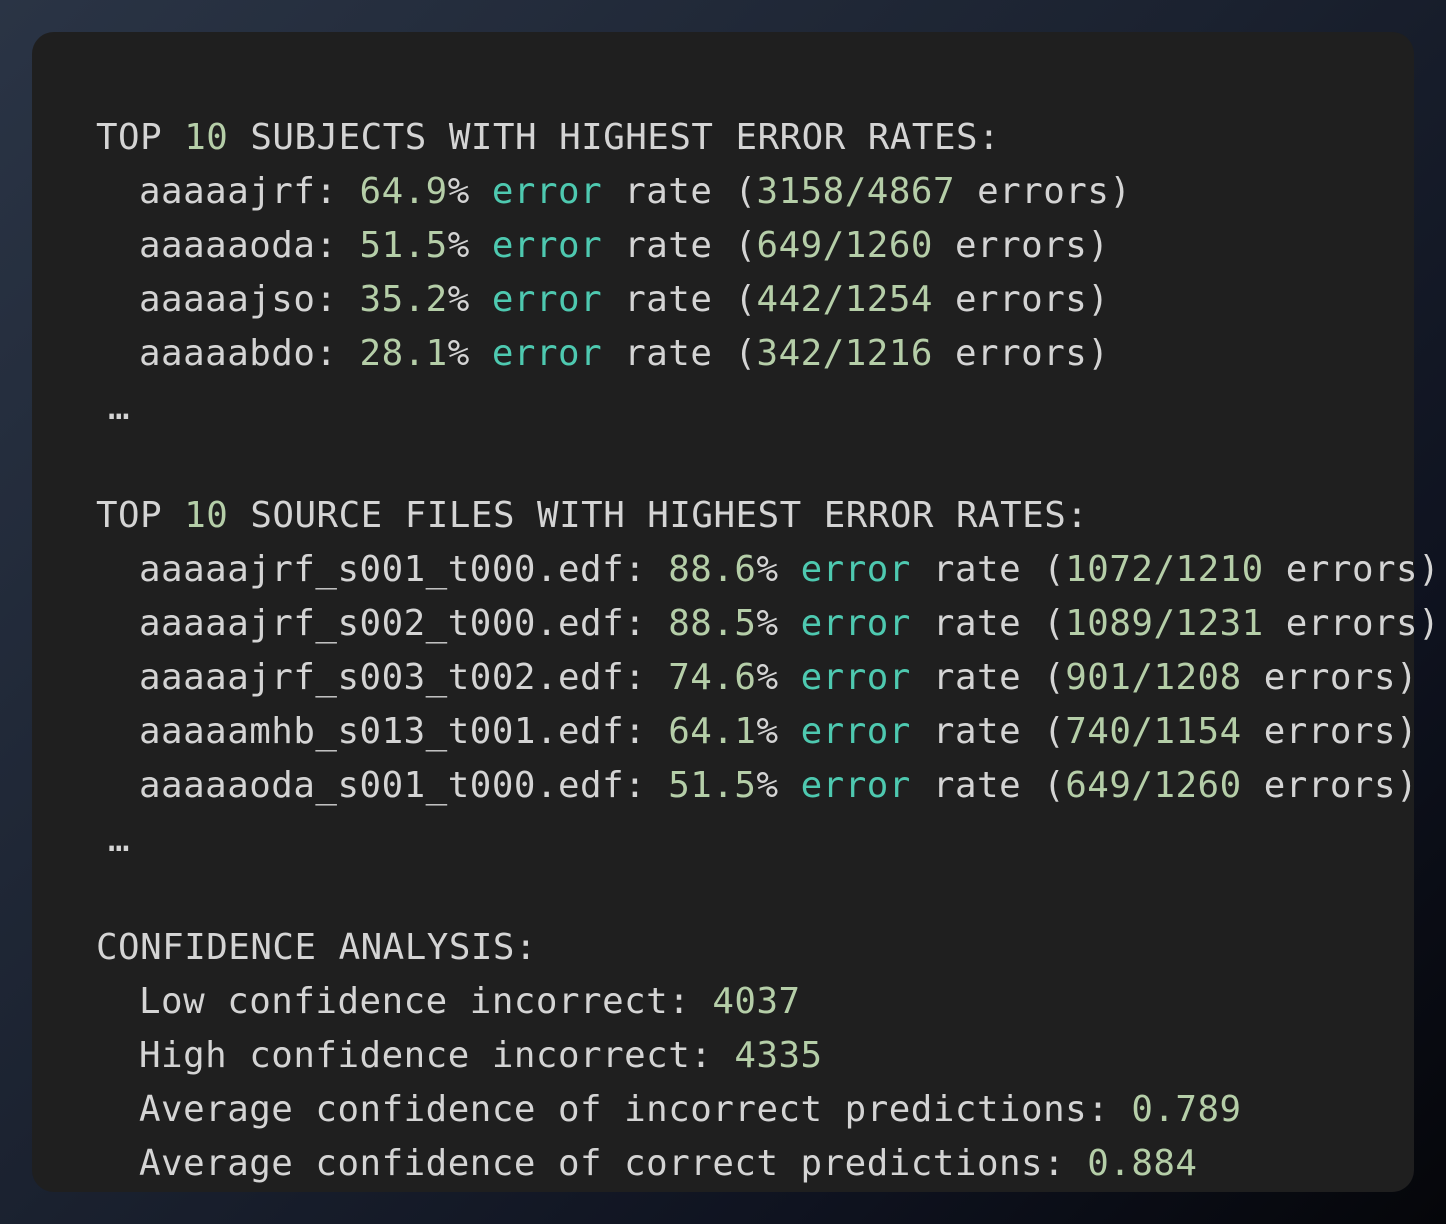 The height and width of the screenshot is (1224, 1446). I want to click on file-row-total-count: 1260, so click(1197, 785).